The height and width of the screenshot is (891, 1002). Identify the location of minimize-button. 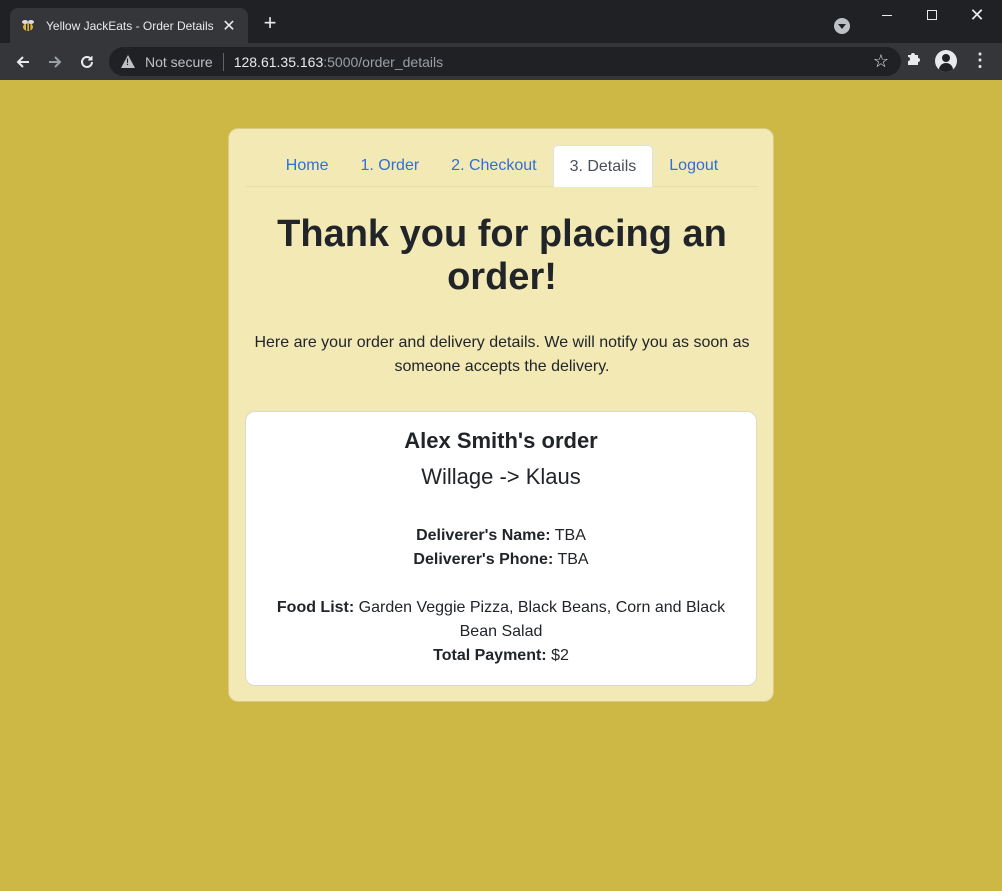
(887, 15).